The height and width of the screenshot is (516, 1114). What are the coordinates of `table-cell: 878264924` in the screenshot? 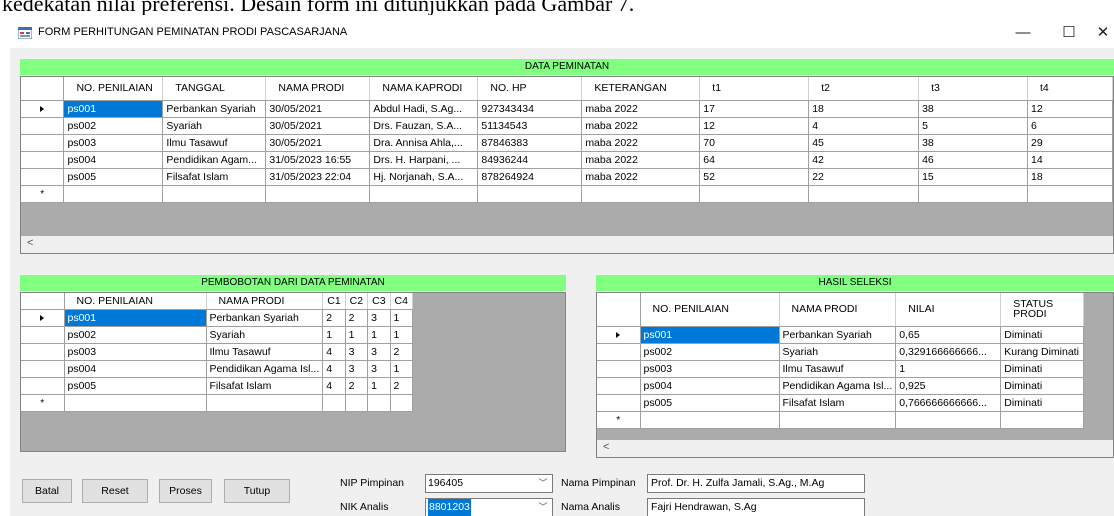 It's located at (530, 177).